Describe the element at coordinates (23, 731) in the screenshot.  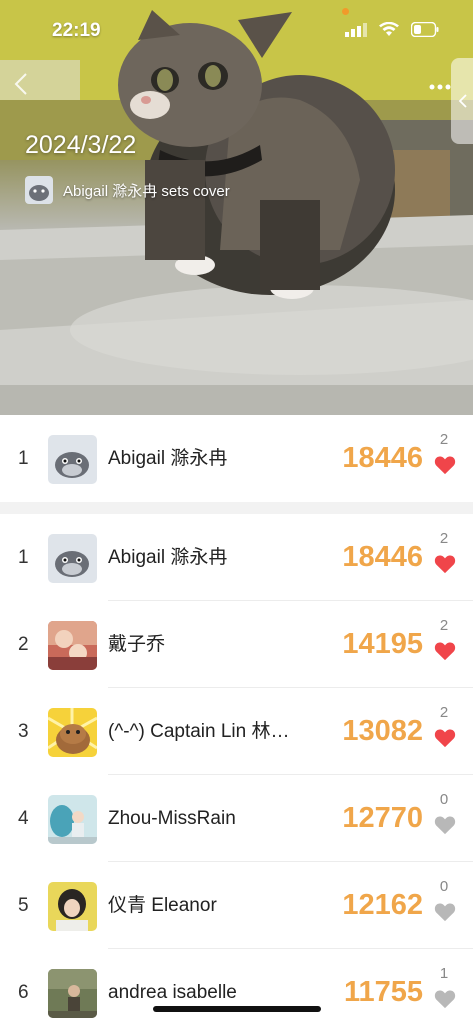
I see `rank-number: 3` at that location.